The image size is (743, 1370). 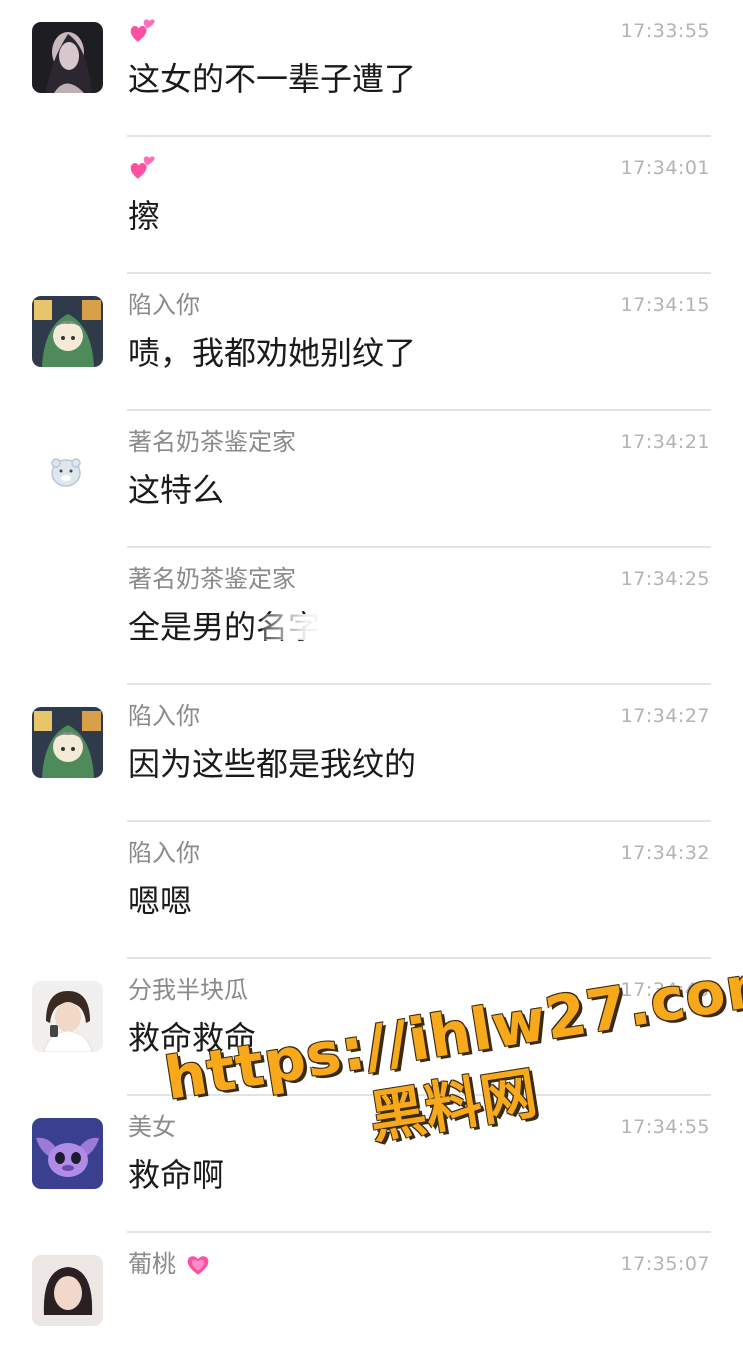 I want to click on chat-message: 美女 17:34:55 救命啊, so click(x=371, y=1164).